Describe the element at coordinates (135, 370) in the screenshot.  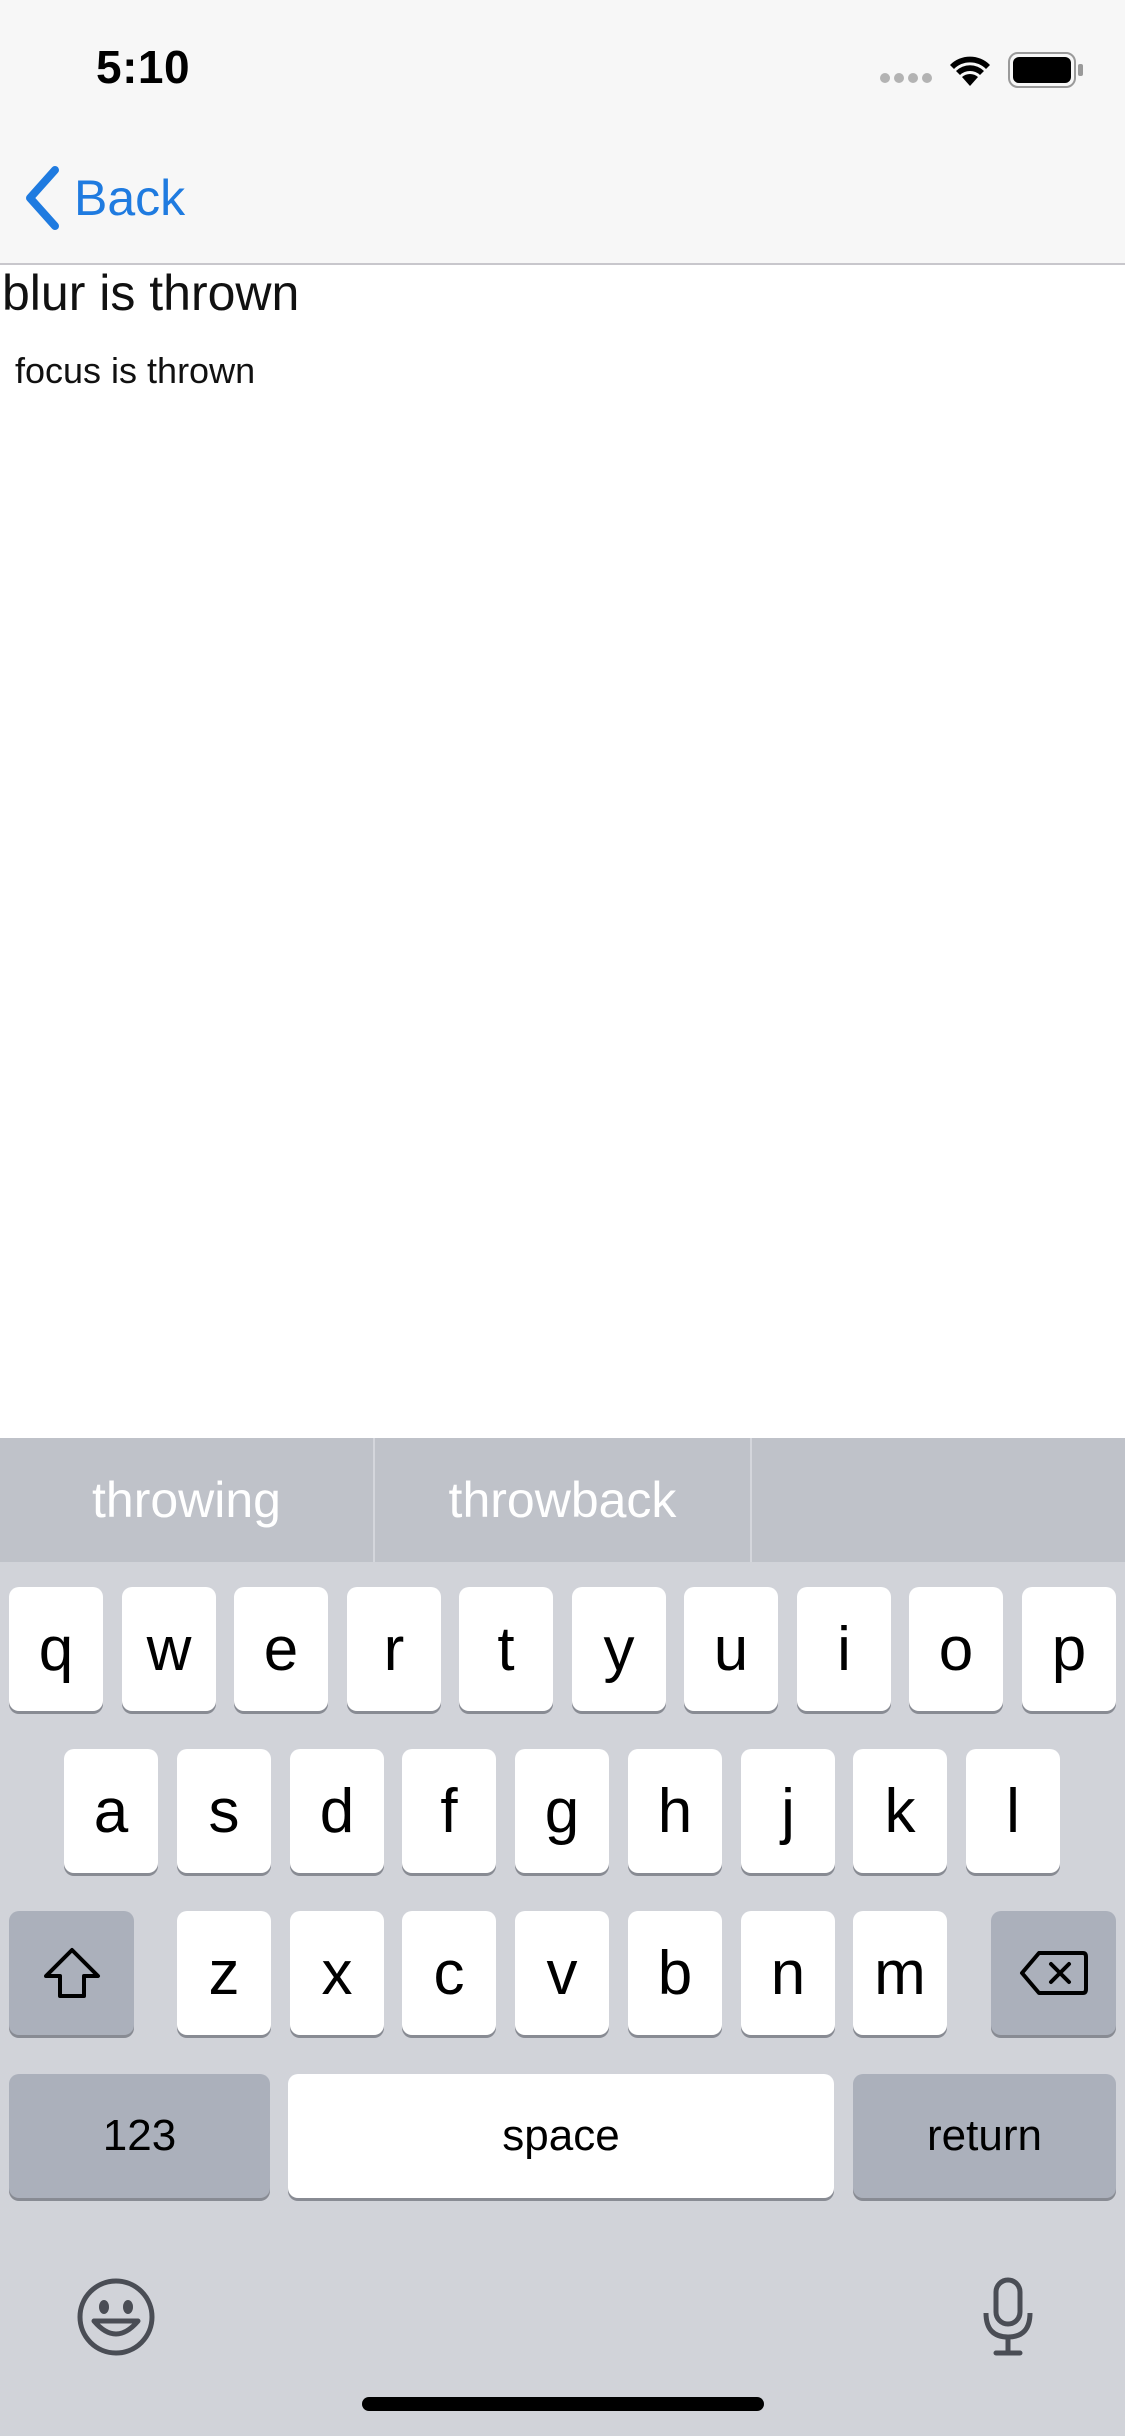
I see `focus-message: focus is thrown` at that location.